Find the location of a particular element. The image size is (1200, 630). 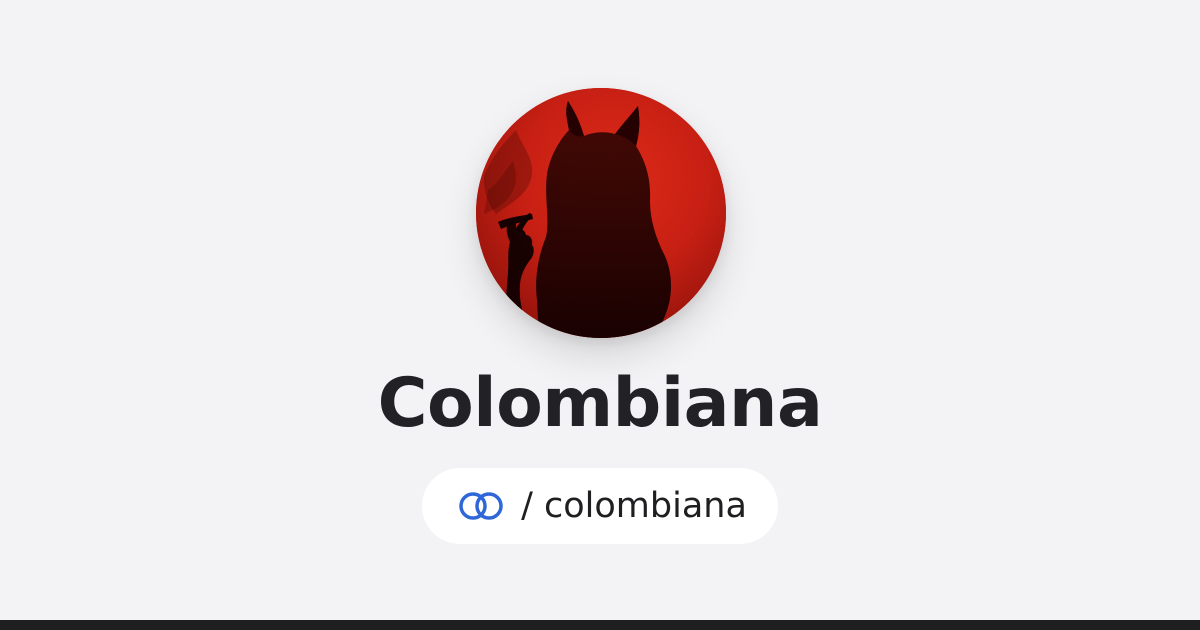

profile-avatar is located at coordinates (601, 213).